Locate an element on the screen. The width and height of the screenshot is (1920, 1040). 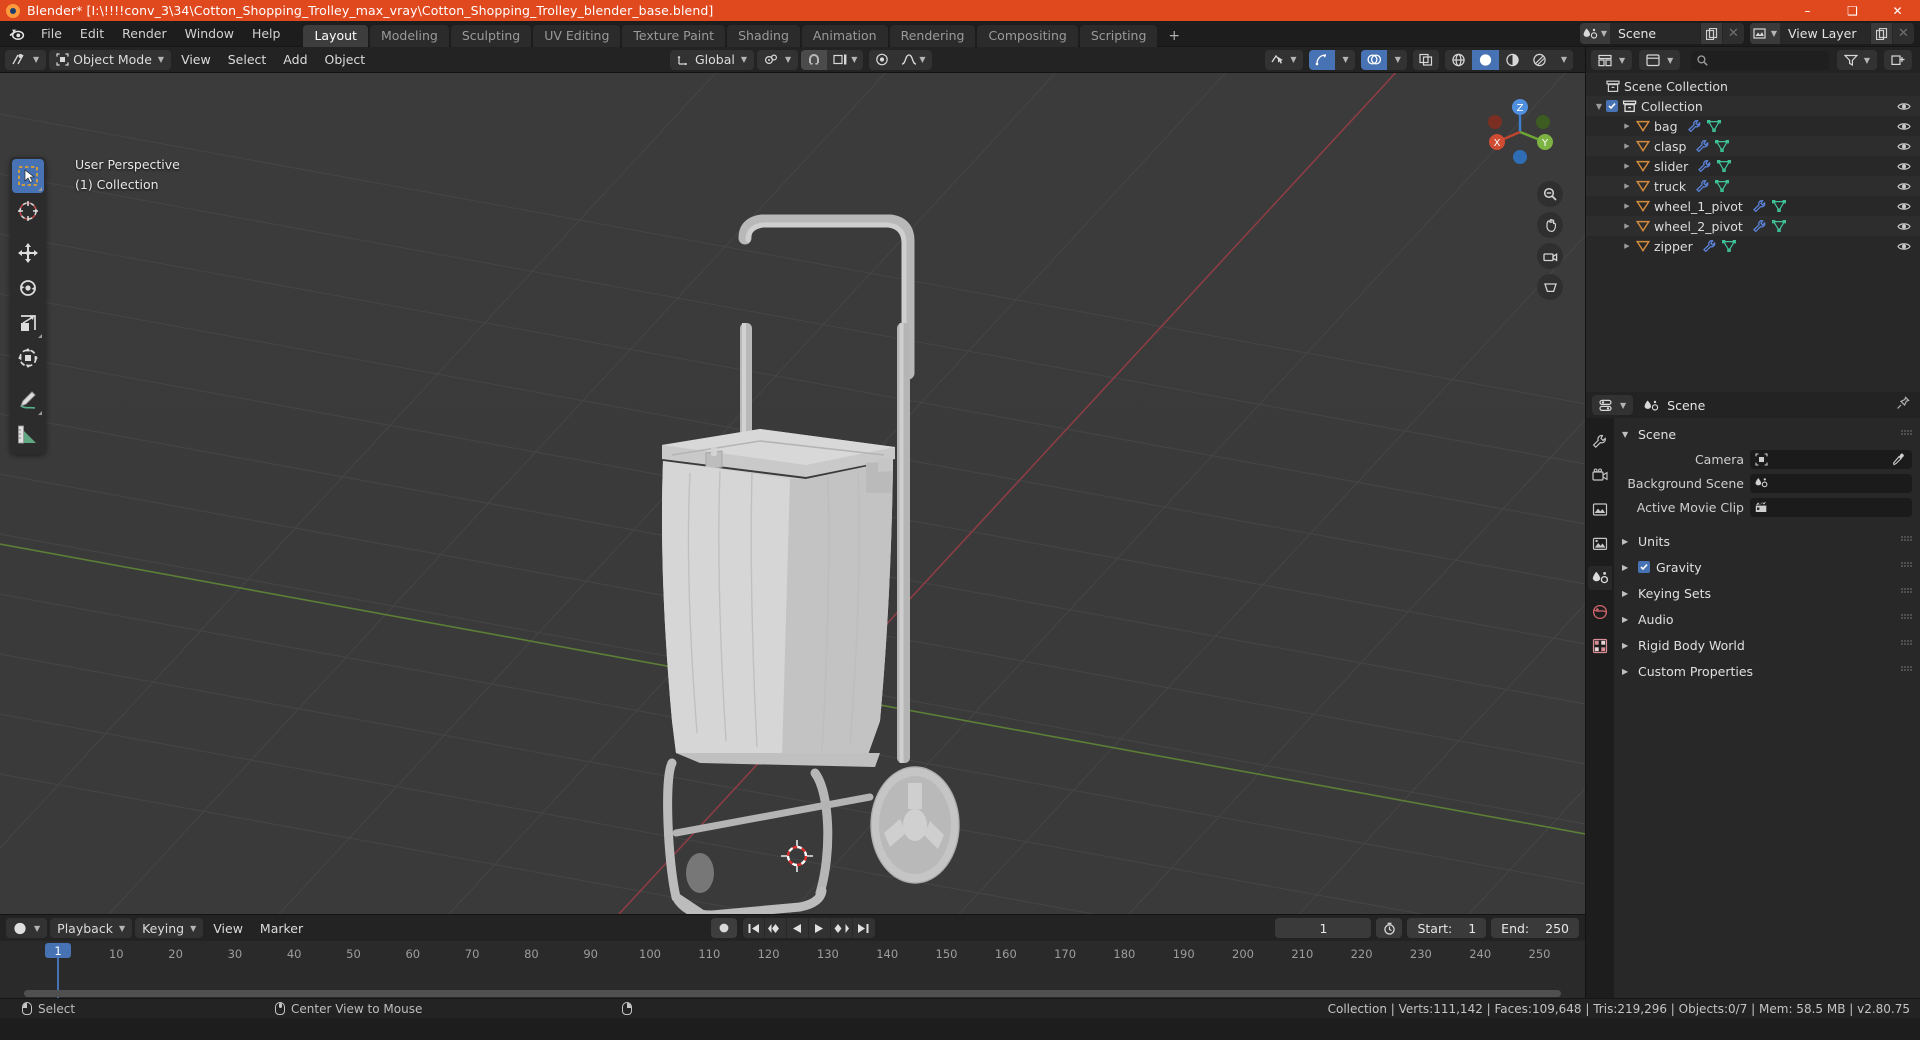
interaction-mode-dropdown: Object Mode ▼ is located at coordinates (110, 59).